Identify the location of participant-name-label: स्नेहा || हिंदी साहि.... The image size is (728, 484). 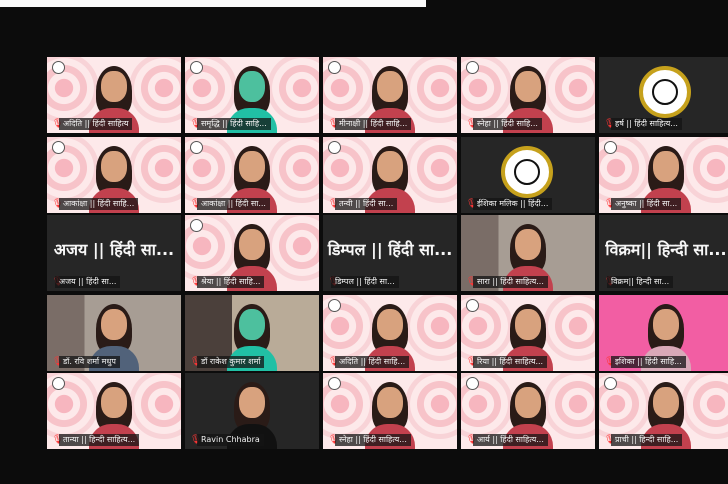
(507, 124).